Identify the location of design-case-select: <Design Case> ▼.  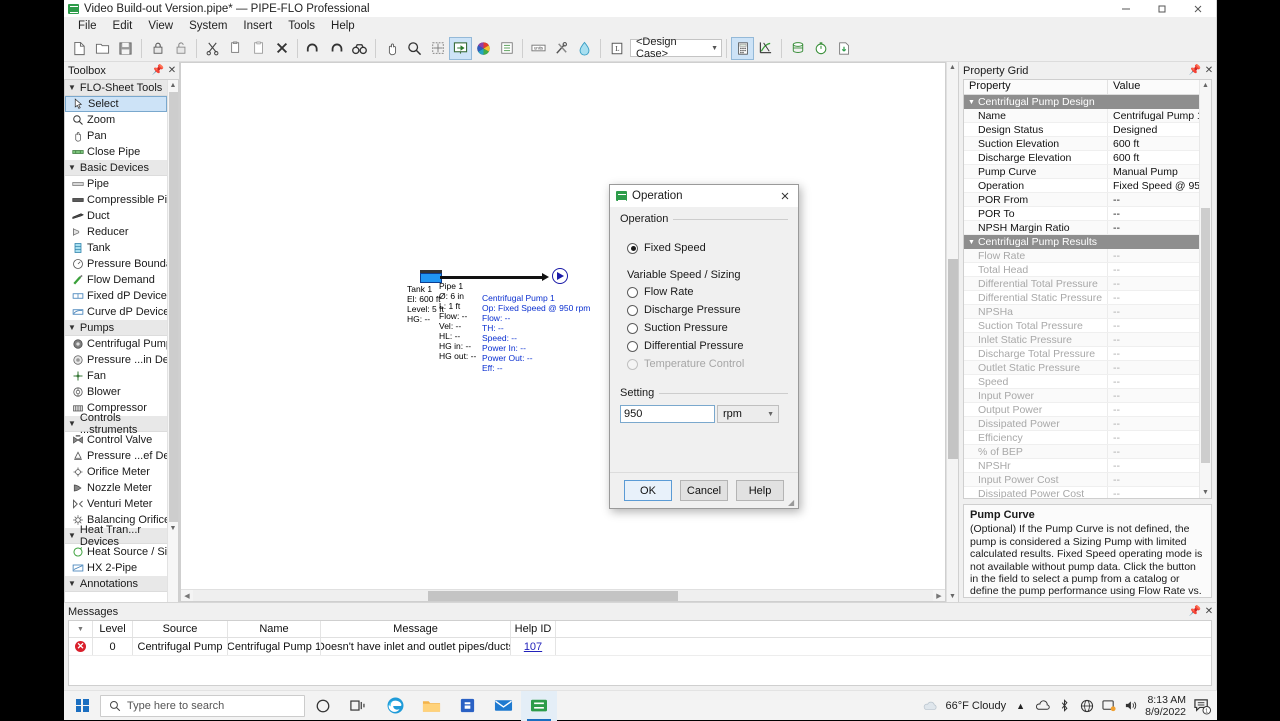
(676, 48).